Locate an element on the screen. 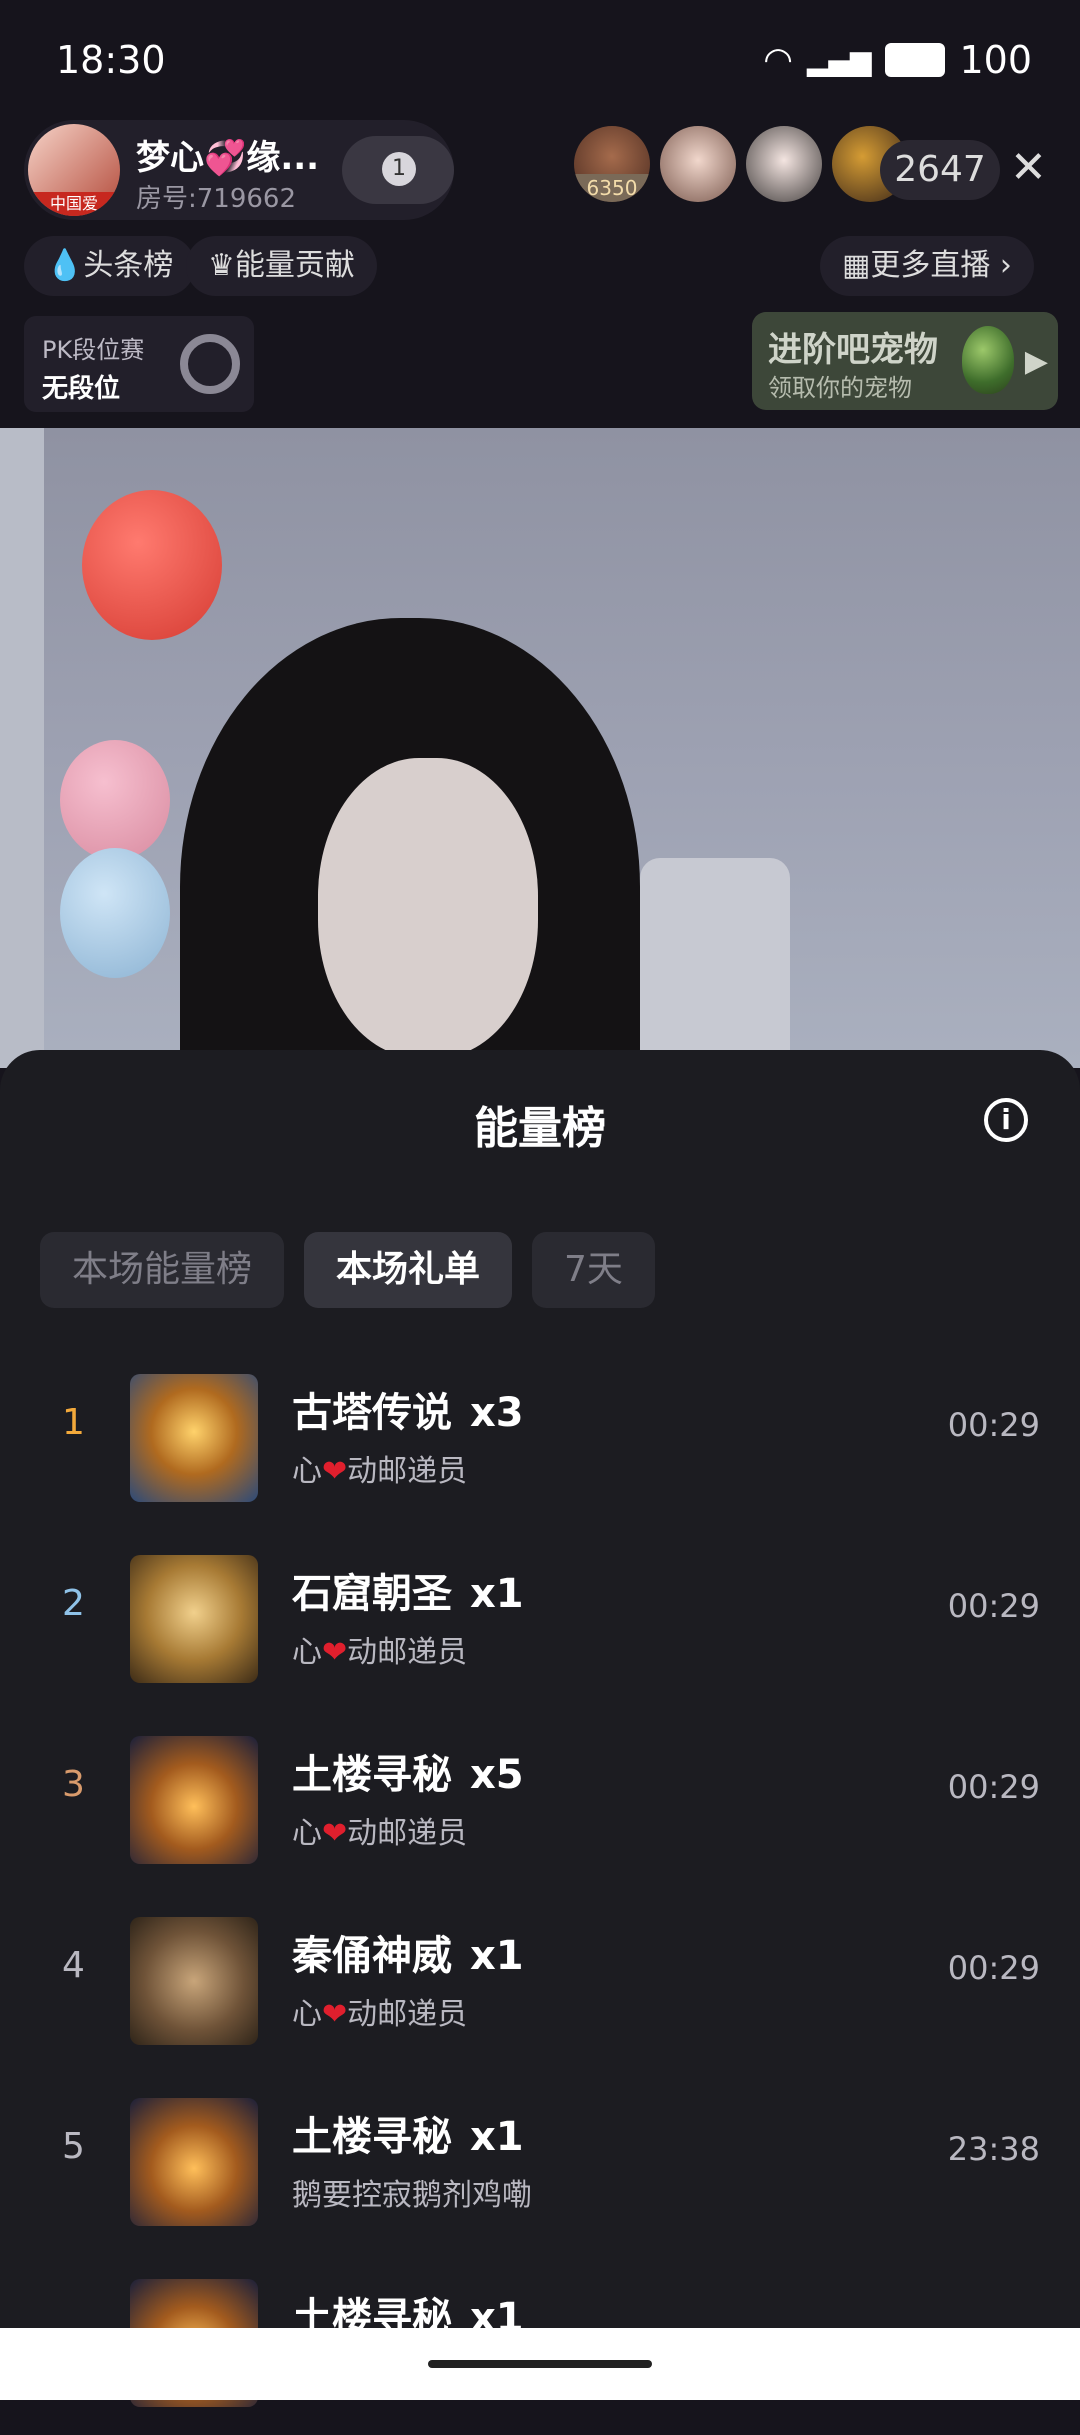  gift-name: 石窟朝圣 x1 is located at coordinates (408, 1594).